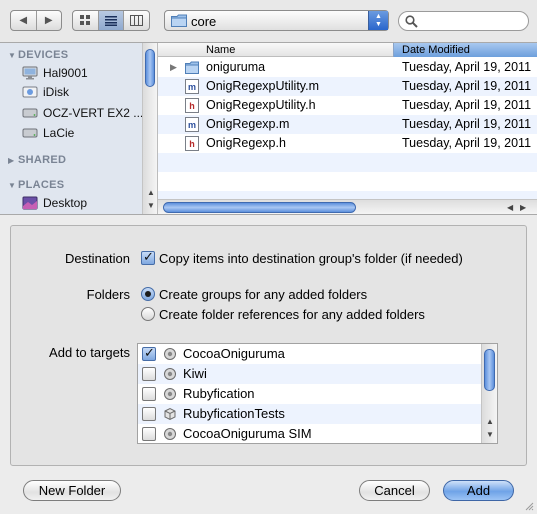 The image size is (537, 514). Describe the element at coordinates (261, 105) in the screenshot. I see `file-name: OnigRegexpUtility.h` at that location.